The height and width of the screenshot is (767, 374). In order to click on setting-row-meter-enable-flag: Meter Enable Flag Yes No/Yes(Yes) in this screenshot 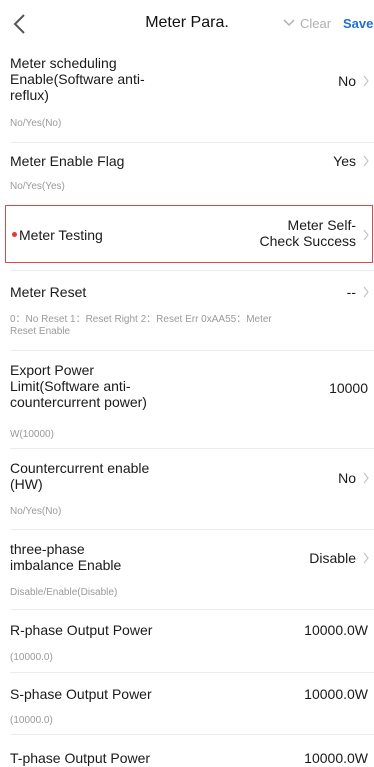, I will do `click(187, 171)`.